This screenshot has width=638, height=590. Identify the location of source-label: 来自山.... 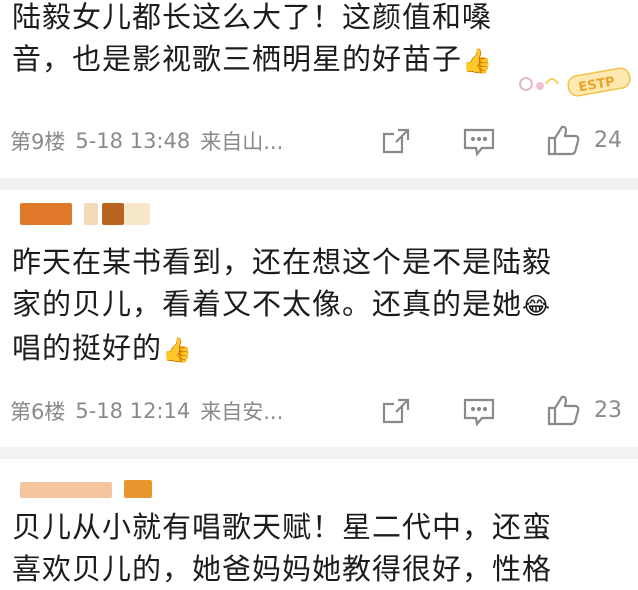
(242, 142).